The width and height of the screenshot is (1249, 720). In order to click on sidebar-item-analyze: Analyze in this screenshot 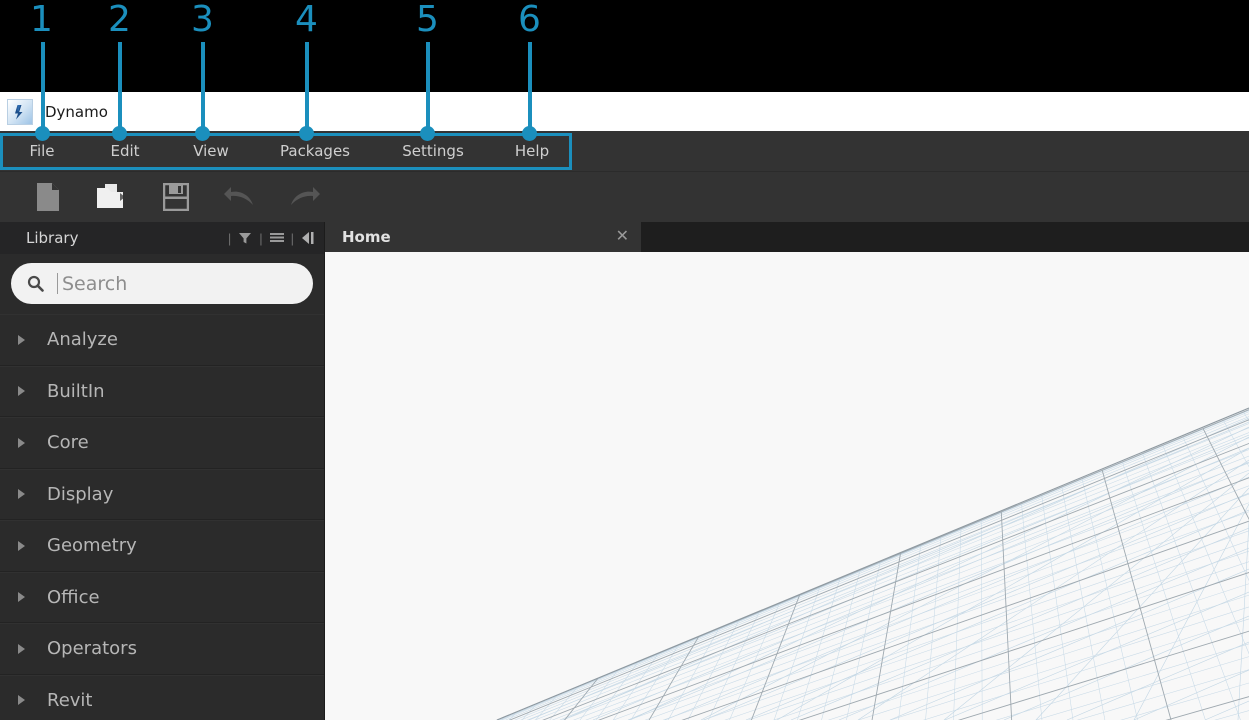, I will do `click(162, 340)`.